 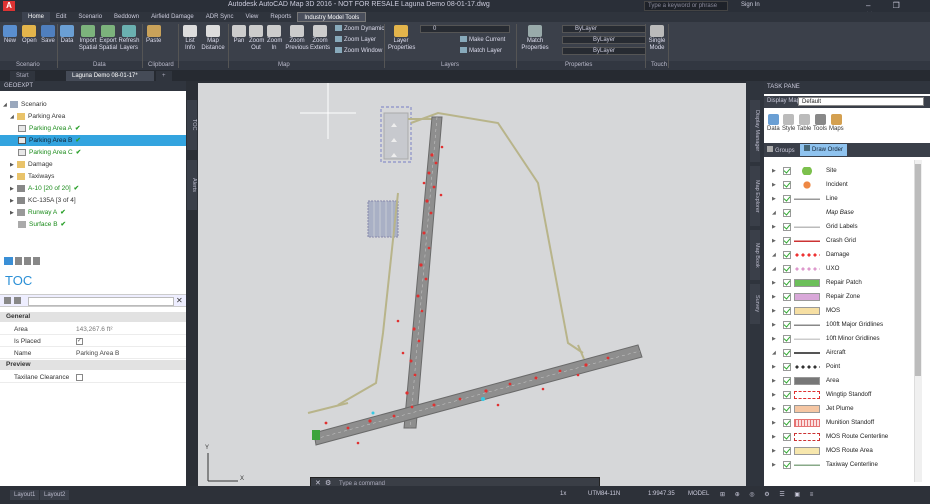 I want to click on tab-adr-sync: ADR Sync, so click(x=220, y=17).